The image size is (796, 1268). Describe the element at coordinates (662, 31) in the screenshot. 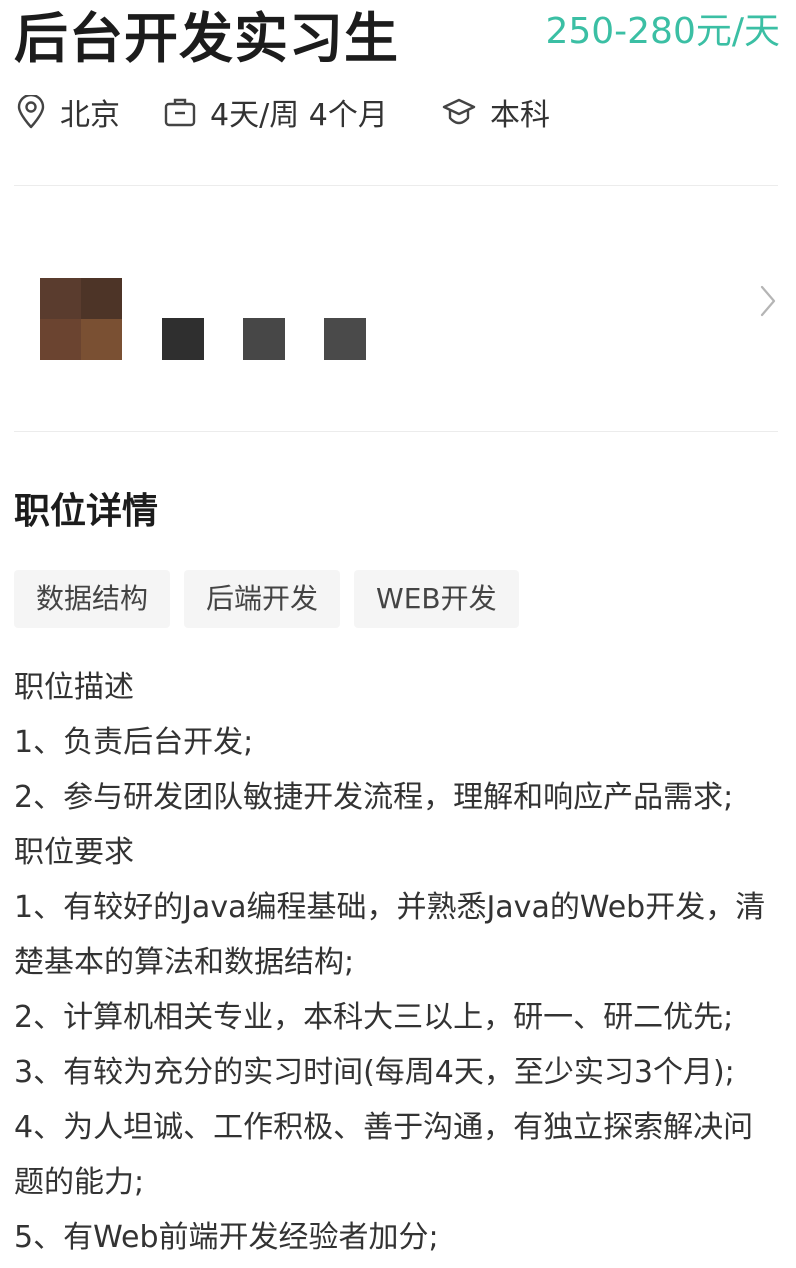

I see `salary: 250-280元/天` at that location.